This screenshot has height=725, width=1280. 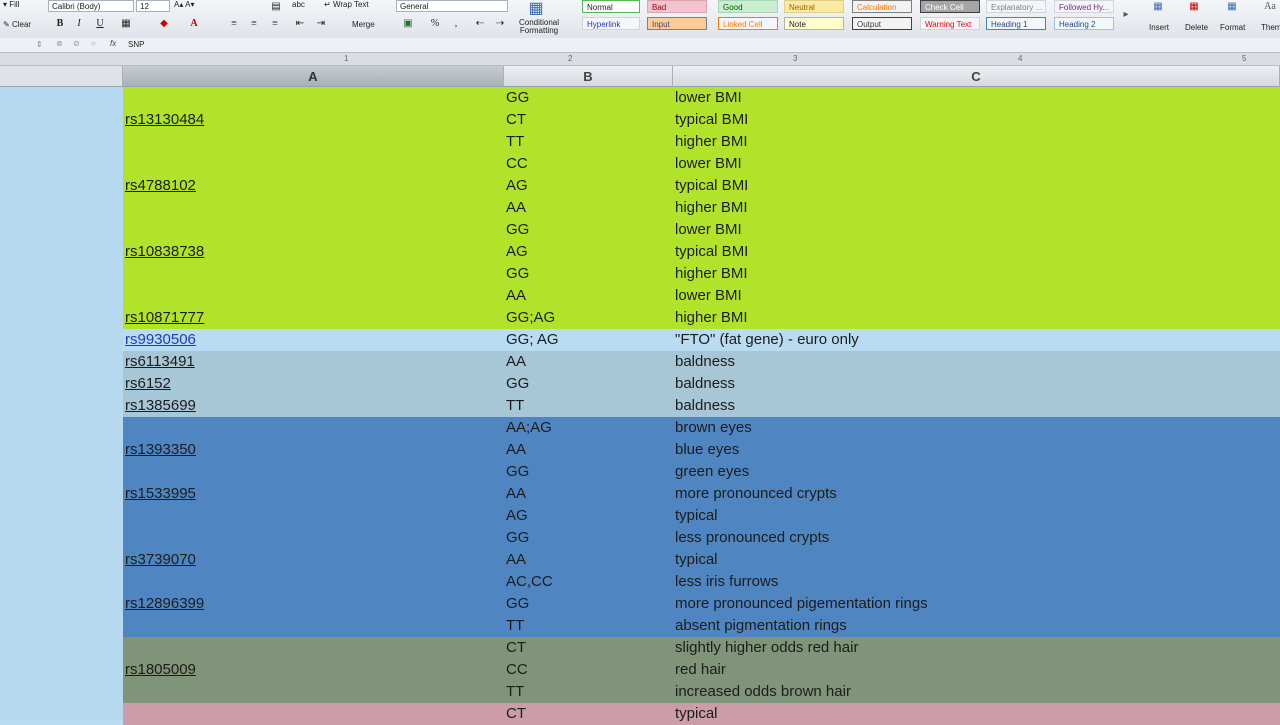 What do you see at coordinates (752, 538) in the screenshot?
I see `trait-cell: less pronounced crypts` at bounding box center [752, 538].